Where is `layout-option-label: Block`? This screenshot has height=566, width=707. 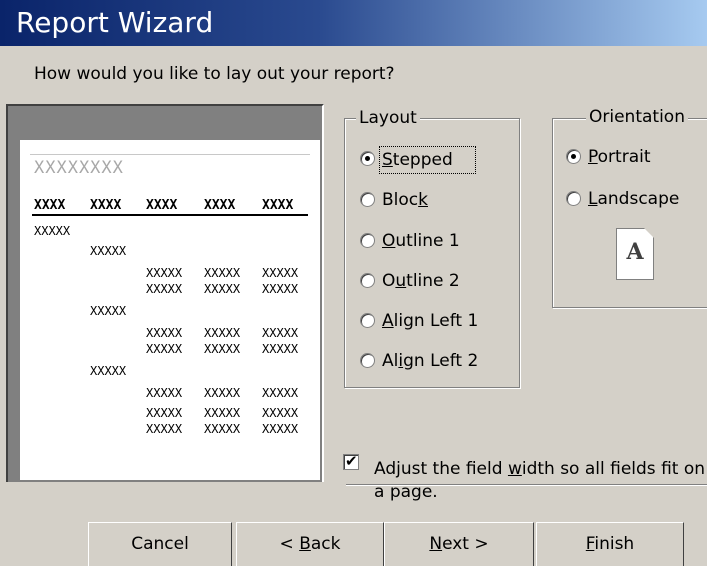 layout-option-label: Block is located at coordinates (405, 200).